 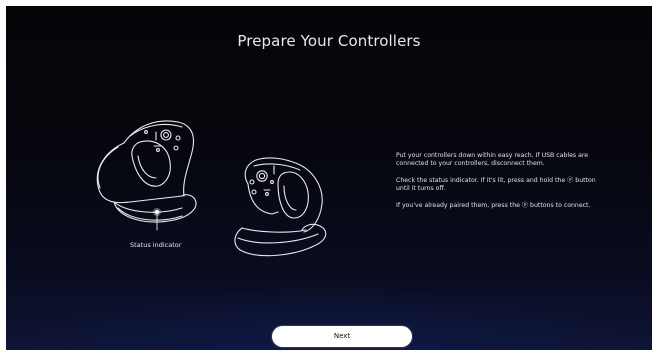 I want to click on status-indicator-marker, so click(x=157, y=219).